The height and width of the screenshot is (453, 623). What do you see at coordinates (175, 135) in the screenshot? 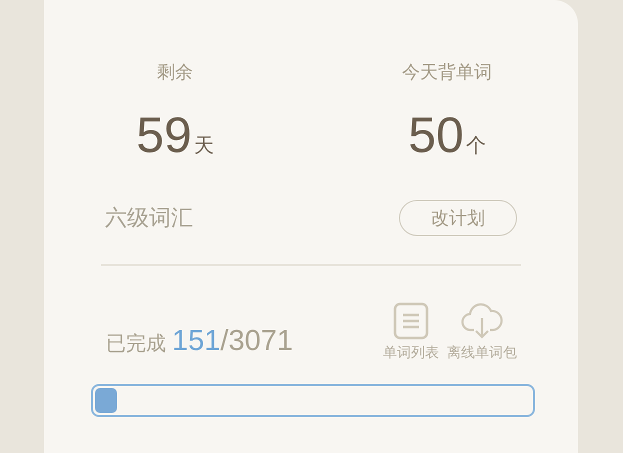
I see `stat-value: 59 天` at bounding box center [175, 135].